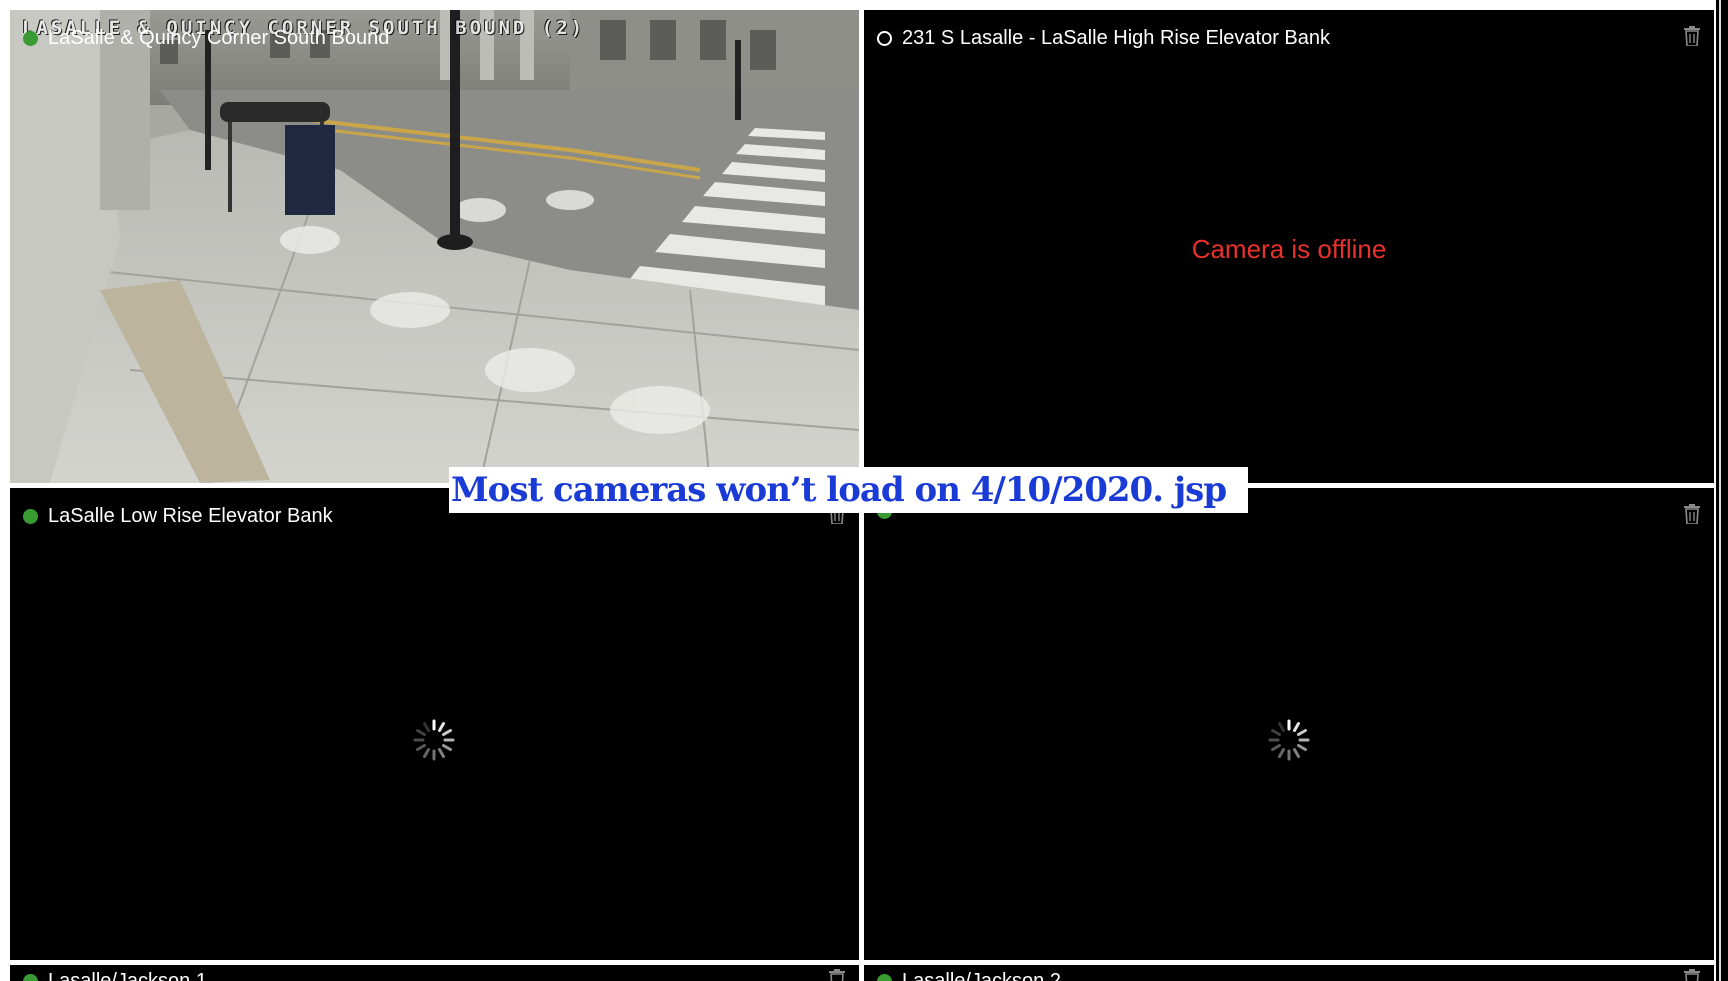 Image resolution: width=1728 pixels, height=981 pixels. I want to click on camera-title-text: Lasalle/Jackson 2, so click(981, 975).